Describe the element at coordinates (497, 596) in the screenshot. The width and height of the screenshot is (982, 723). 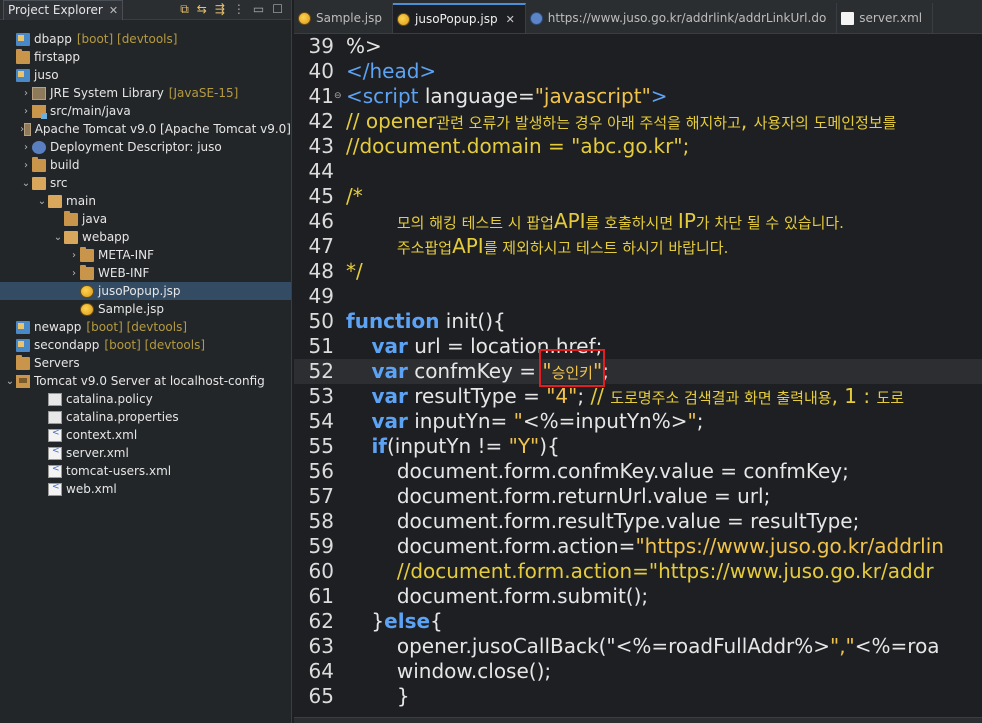
I see `code-text: document.form.submit();` at that location.